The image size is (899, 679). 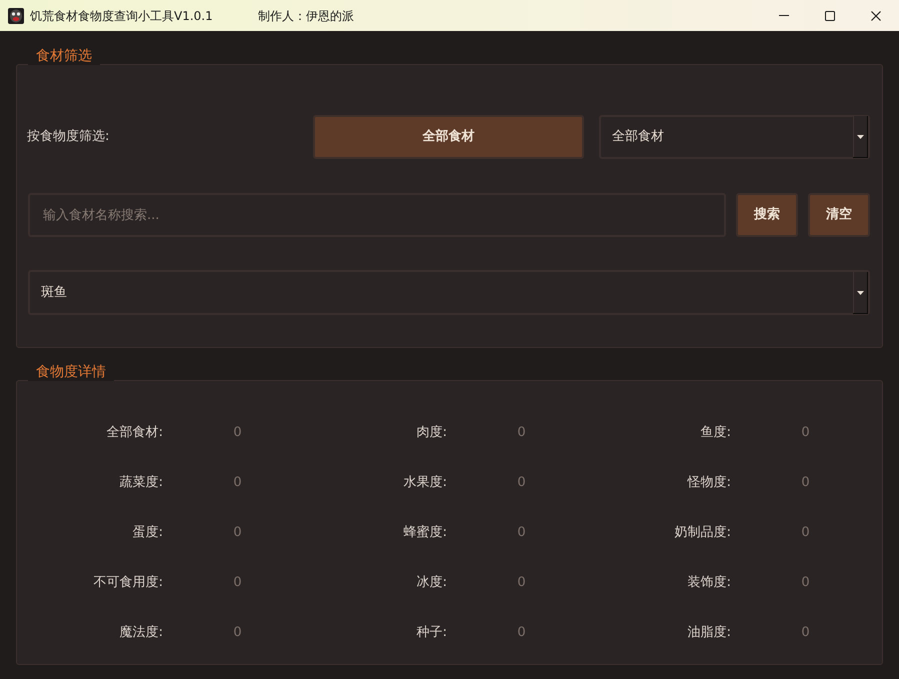 I want to click on stat-label: 油脂度:, so click(x=708, y=633).